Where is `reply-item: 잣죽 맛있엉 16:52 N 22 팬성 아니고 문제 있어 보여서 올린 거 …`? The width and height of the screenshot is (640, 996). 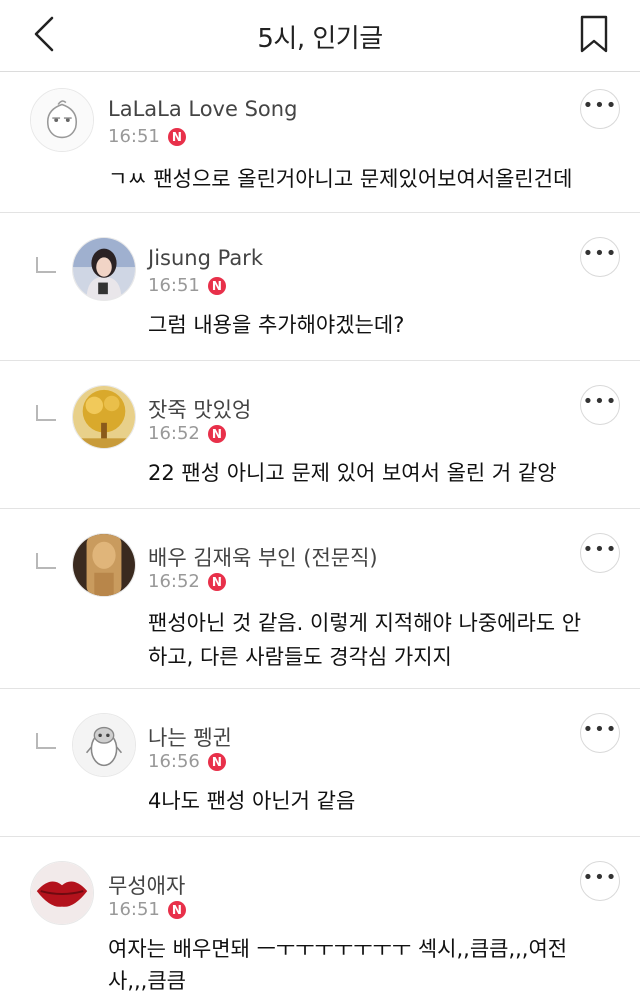
reply-item: 잣죽 맛있엉 16:52 N 22 팬성 아니고 문제 있어 보여서 올린 거 … is located at coordinates (320, 435).